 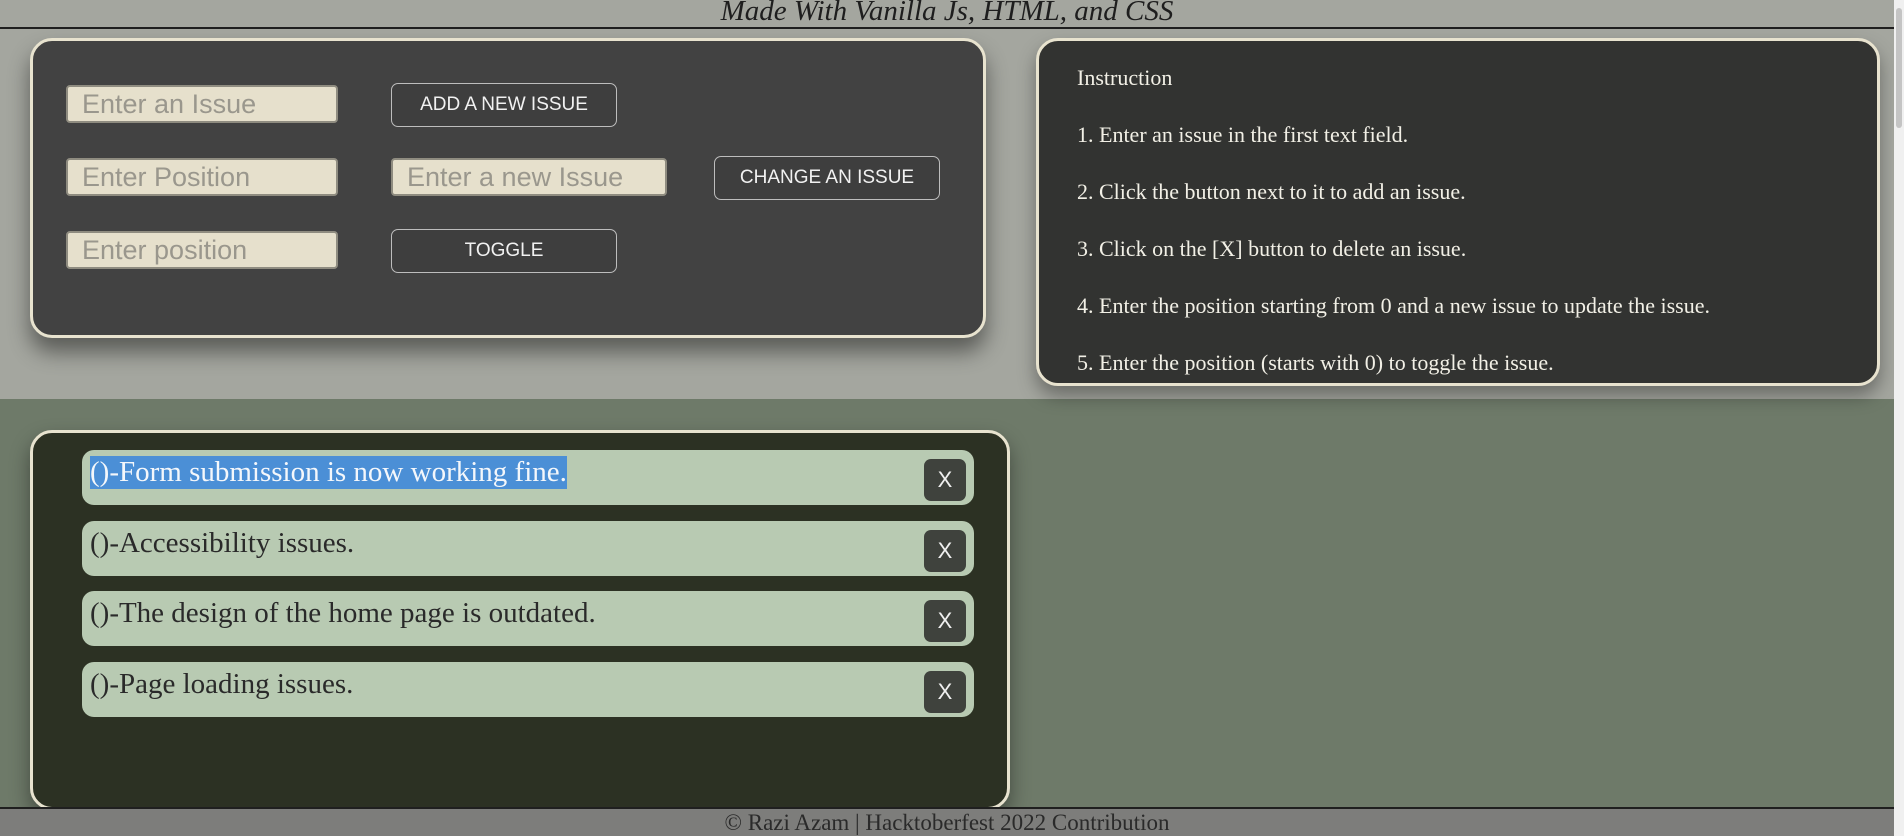 What do you see at coordinates (529, 177) in the screenshot?
I see `new-issue-input` at bounding box center [529, 177].